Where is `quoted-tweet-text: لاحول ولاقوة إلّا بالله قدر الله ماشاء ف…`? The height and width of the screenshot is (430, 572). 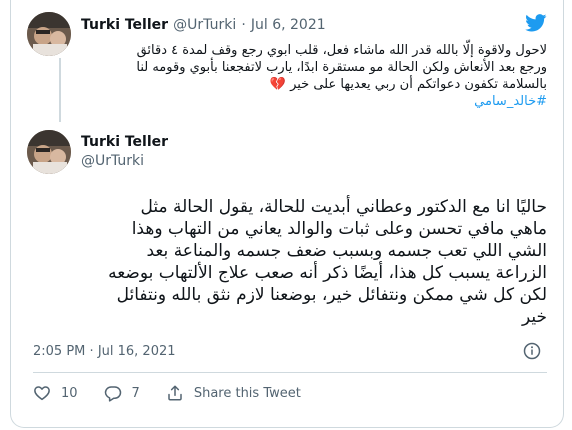 quoted-tweet-text: لاحول ولاقوة إلّا بالله قدر الله ماشاء ف… is located at coordinates (312, 76).